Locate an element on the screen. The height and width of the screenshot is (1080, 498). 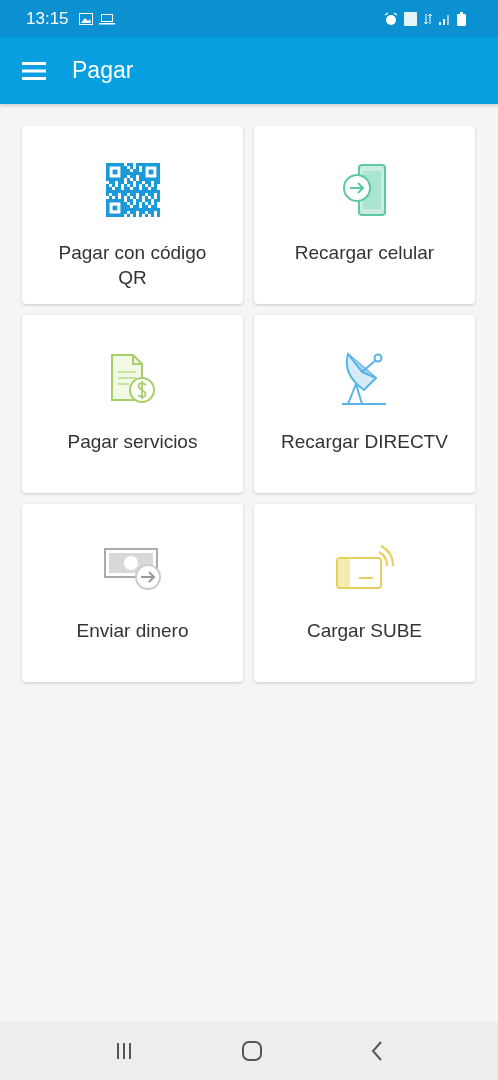
signal-icon is located at coordinates (445, 18).